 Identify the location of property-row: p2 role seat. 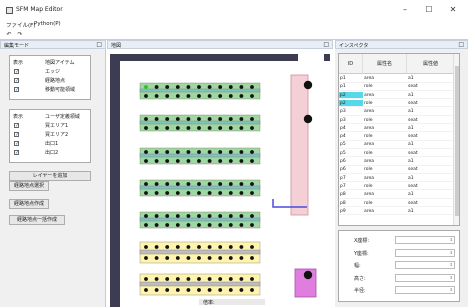
(399, 103).